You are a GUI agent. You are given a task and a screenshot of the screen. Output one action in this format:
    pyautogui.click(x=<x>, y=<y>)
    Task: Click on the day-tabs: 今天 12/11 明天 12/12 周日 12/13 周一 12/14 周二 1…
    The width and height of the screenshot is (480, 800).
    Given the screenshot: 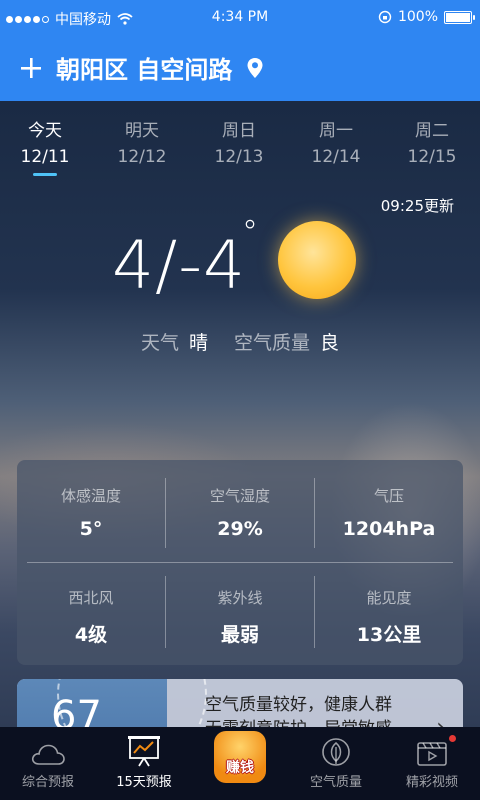 What is the action you would take?
    pyautogui.click(x=240, y=149)
    